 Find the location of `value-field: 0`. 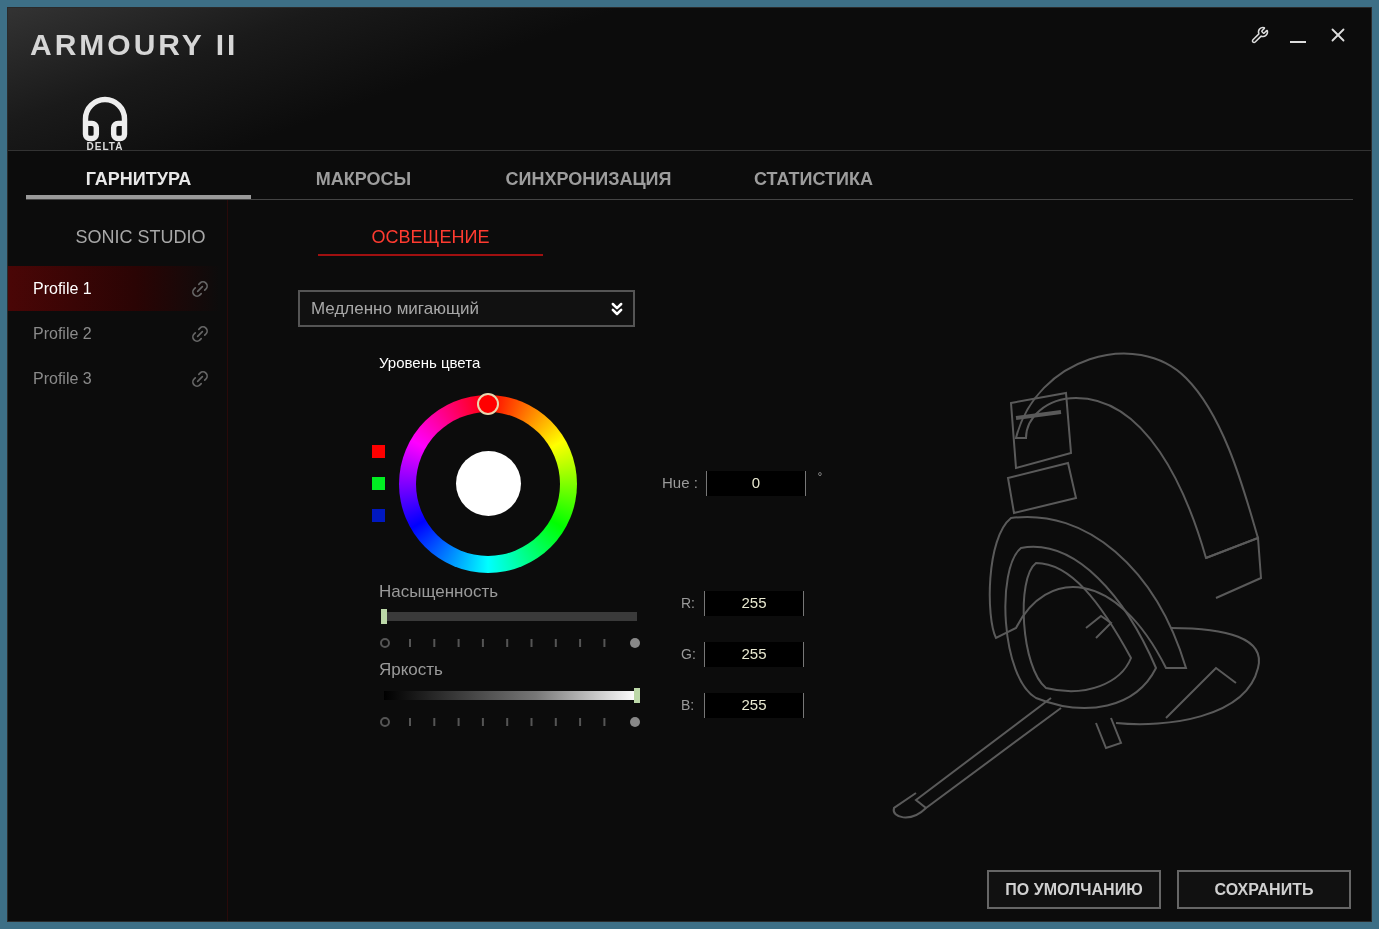

value-field: 0 is located at coordinates (755, 483).